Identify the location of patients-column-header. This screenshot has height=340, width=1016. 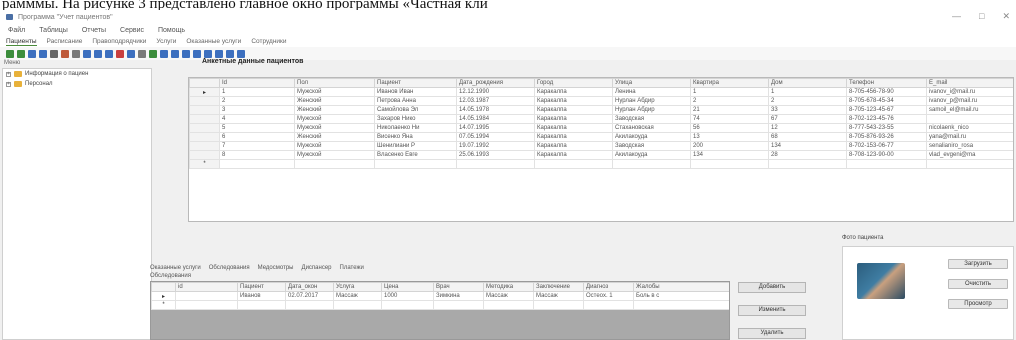
(204, 83).